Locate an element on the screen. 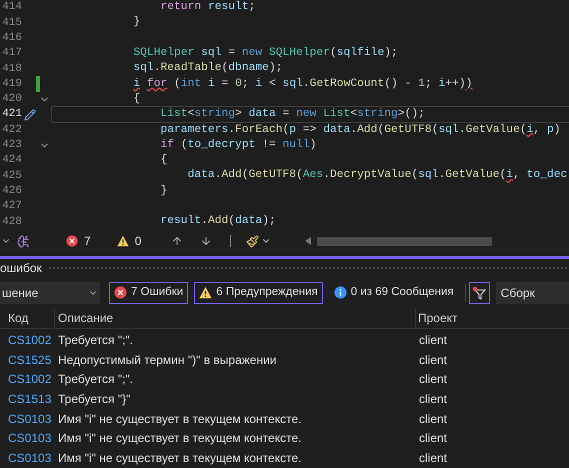 This screenshot has width=569, height=468. code-line: SQLHelper sql = new SQLHelper(sqlfile); is located at coordinates (265, 54).